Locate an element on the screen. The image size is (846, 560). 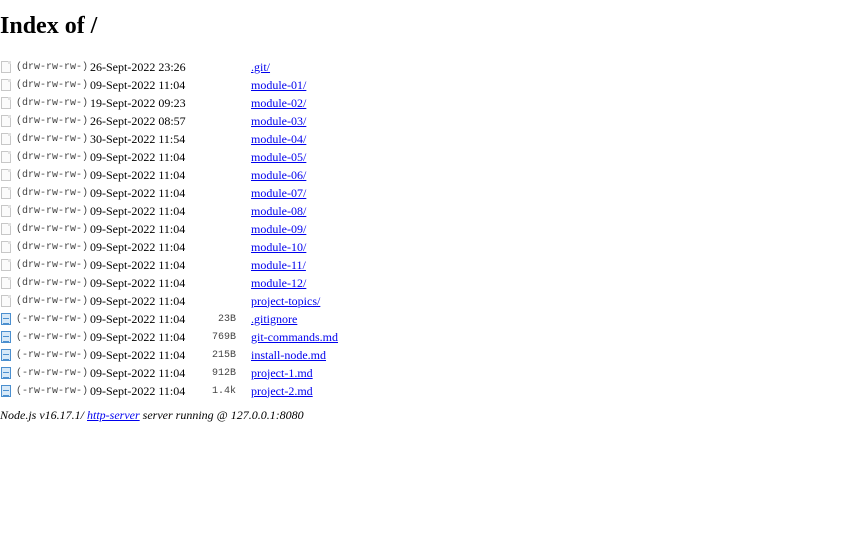
entry-name-cell: module-02/ is located at coordinates (294, 103).